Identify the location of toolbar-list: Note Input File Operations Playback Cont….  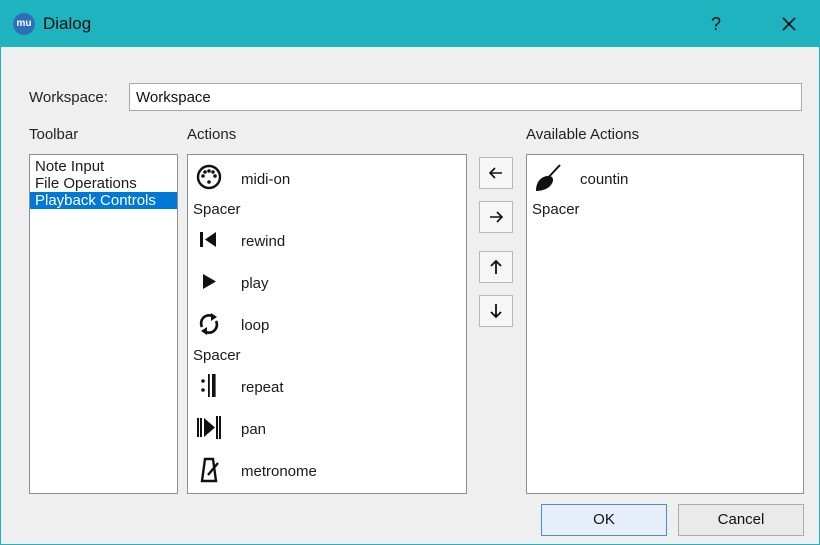
(103, 324).